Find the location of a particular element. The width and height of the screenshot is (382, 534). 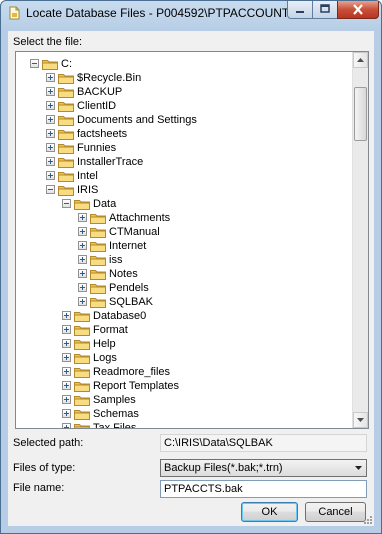

tree-item: BACKUP is located at coordinates (181, 92).